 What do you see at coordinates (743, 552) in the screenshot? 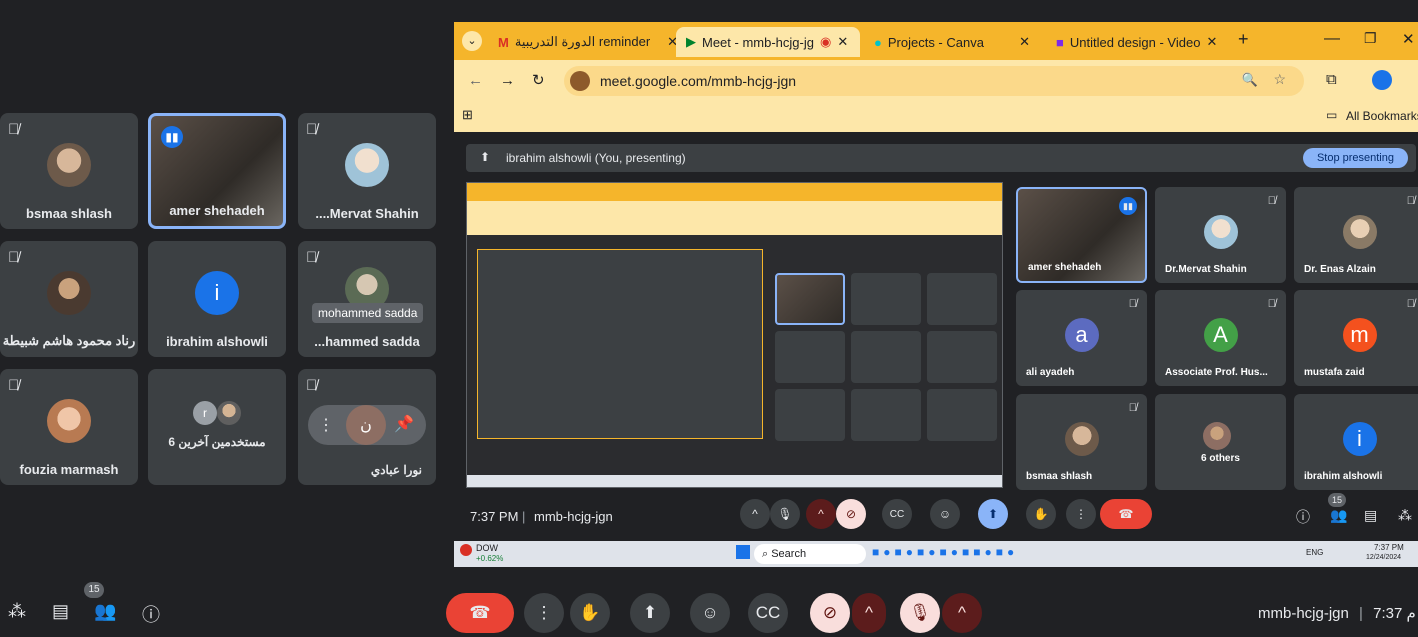
I see `windows-start-icon` at bounding box center [743, 552].